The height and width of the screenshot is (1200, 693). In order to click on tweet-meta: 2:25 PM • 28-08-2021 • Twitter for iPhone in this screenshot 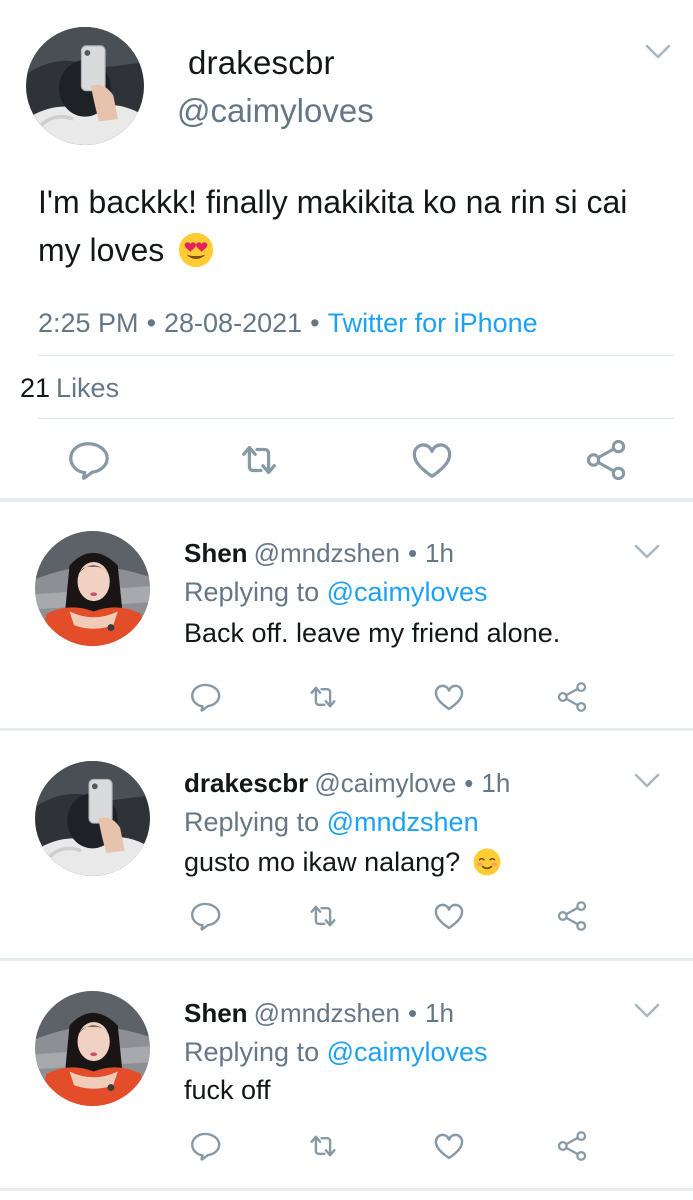, I will do `click(288, 323)`.